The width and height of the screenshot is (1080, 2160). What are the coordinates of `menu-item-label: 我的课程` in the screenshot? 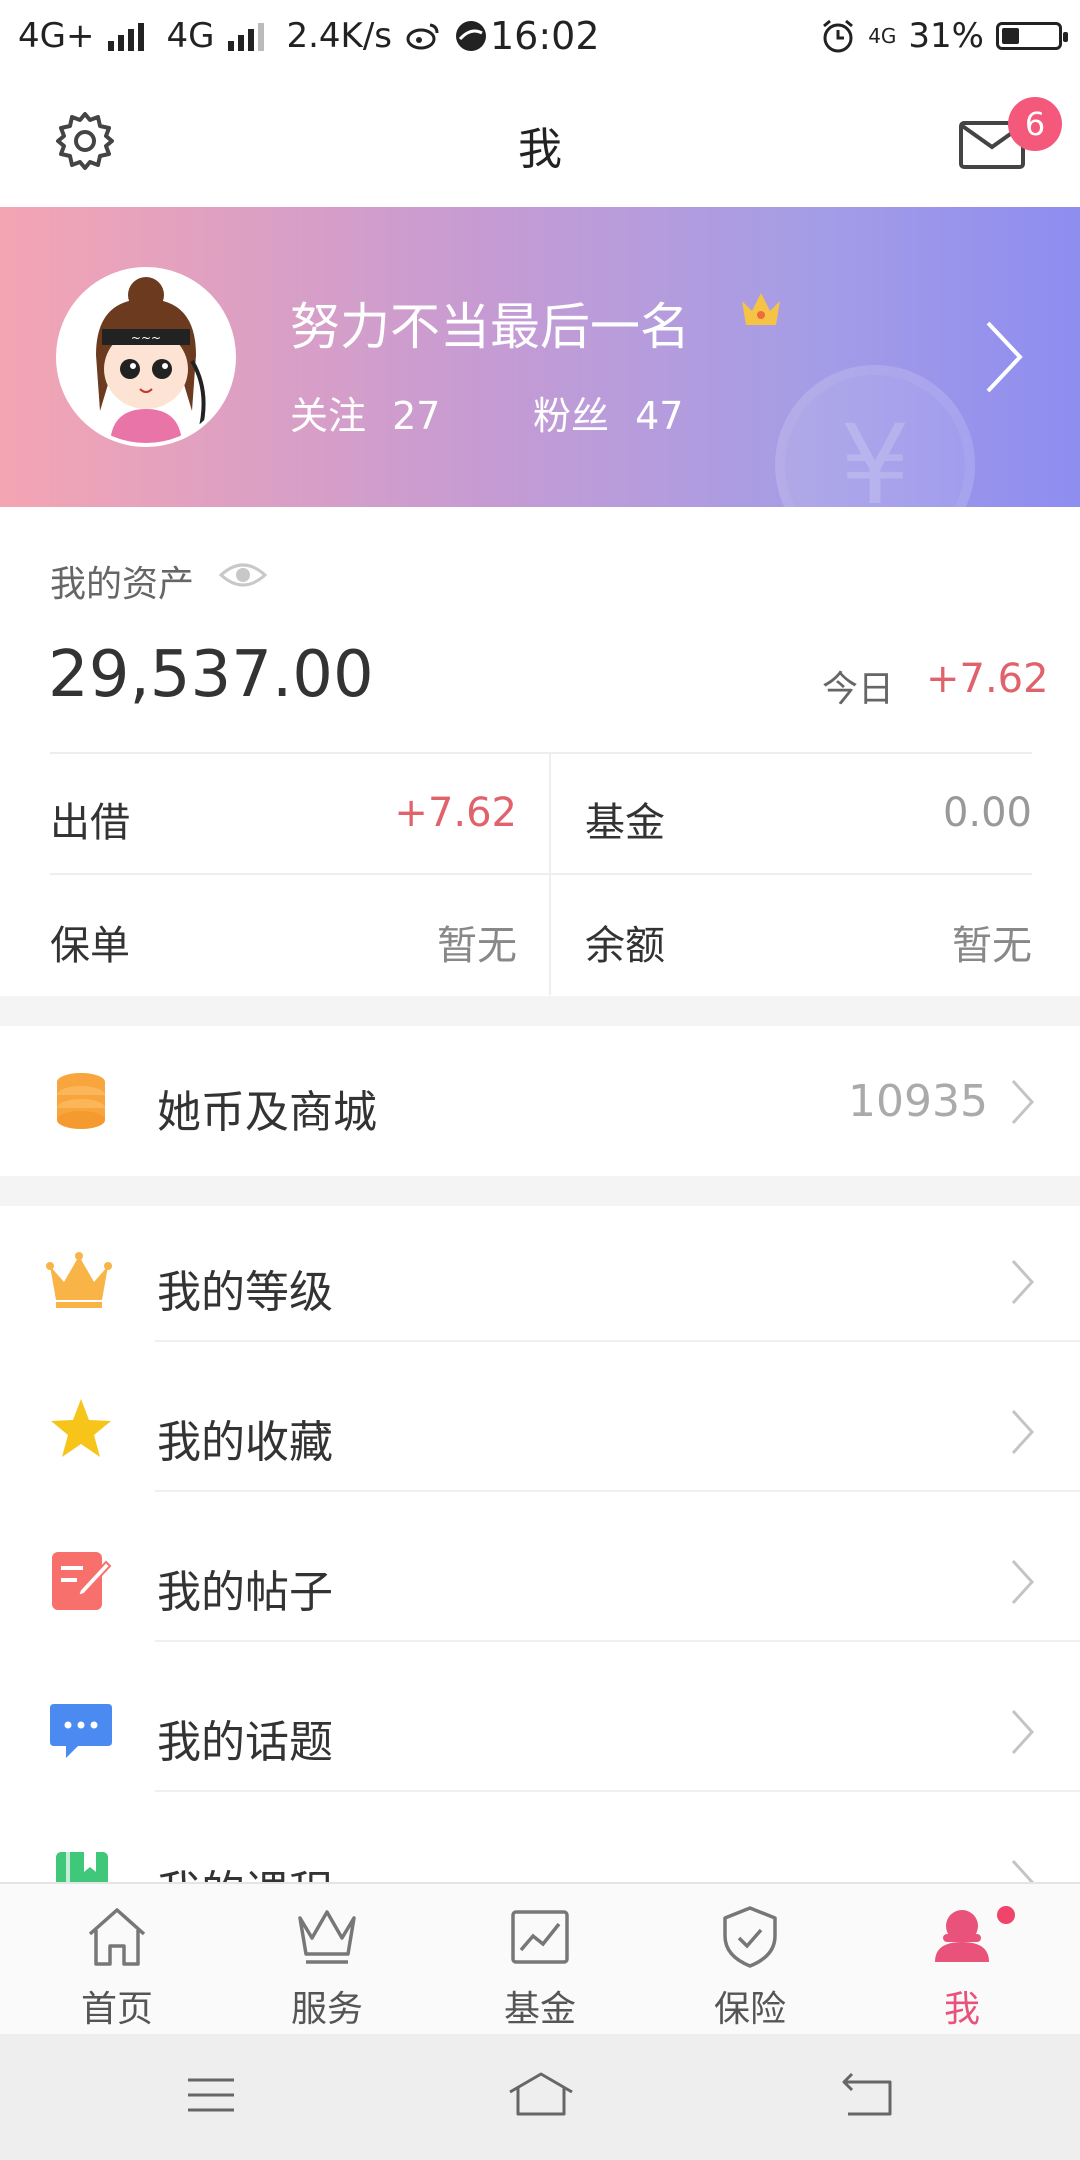 It's located at (245, 1869).